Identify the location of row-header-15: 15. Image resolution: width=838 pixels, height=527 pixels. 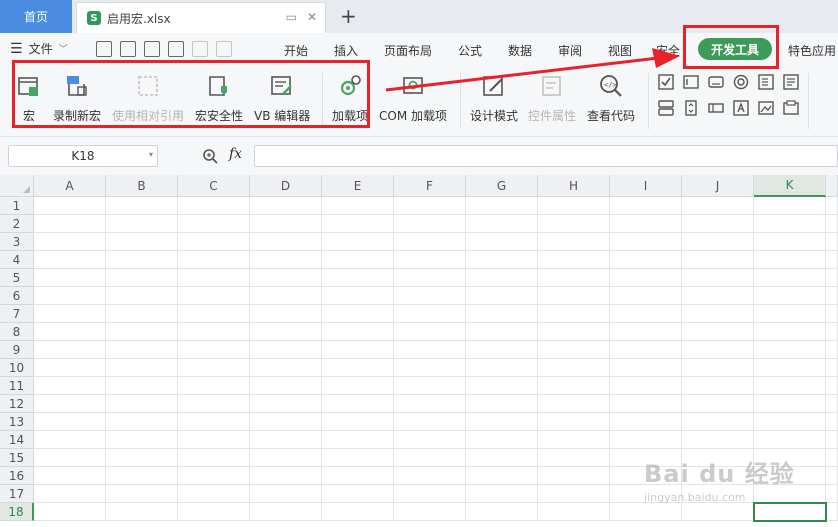
(17, 458).